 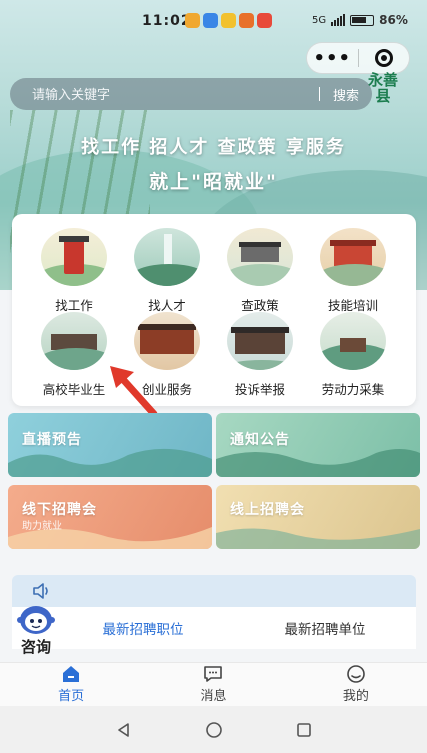 I want to click on job-tabs: 最新招聘职位 最新招聘单位, so click(x=214, y=628).